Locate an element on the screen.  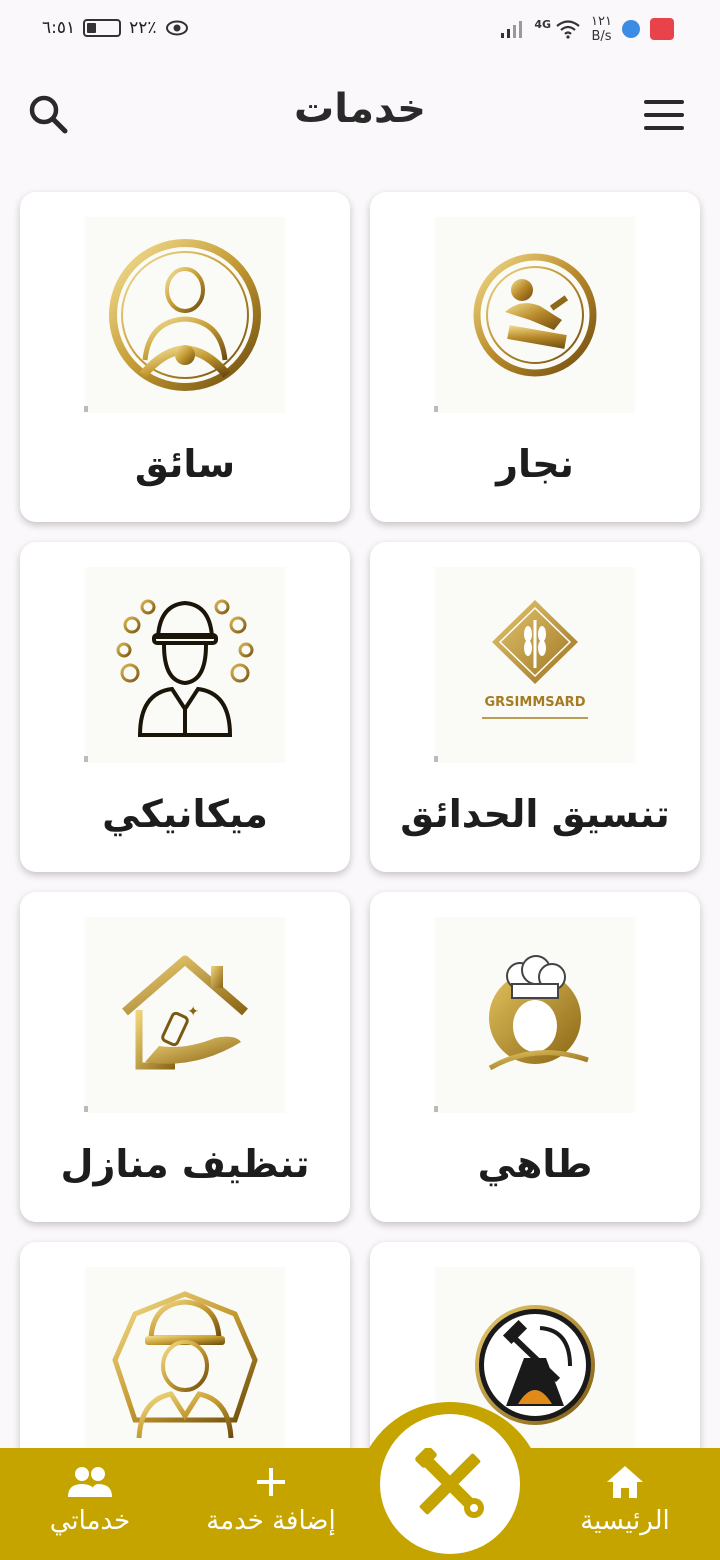
service-label: نجار is located at coordinates (535, 464).